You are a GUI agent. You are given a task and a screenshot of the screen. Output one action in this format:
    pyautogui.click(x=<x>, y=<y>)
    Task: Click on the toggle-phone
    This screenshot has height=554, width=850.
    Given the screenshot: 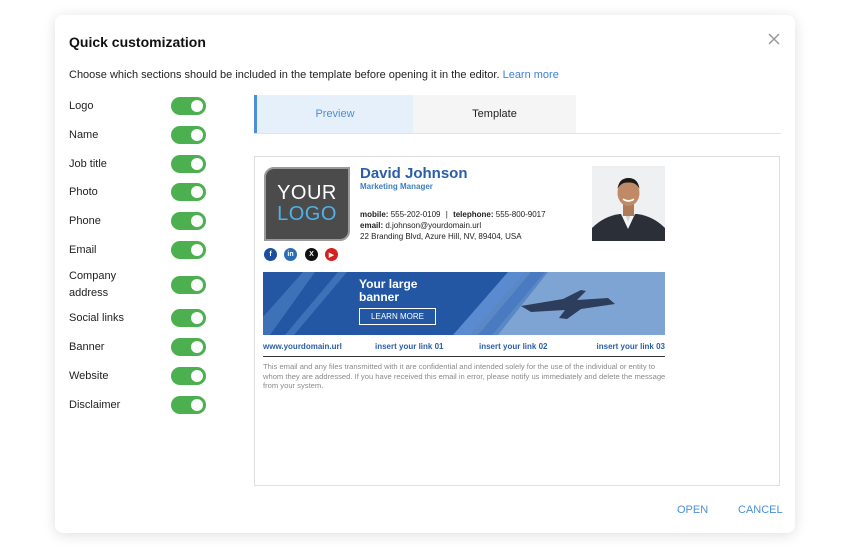 What is the action you would take?
    pyautogui.click(x=188, y=221)
    